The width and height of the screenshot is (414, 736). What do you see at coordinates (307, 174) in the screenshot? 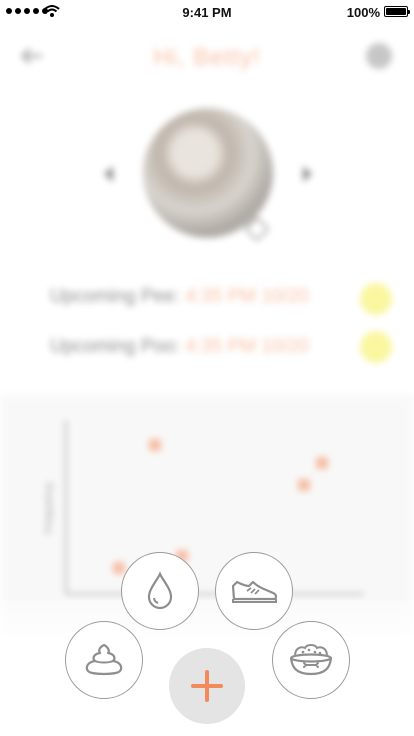
I see `next-pet-icon` at bounding box center [307, 174].